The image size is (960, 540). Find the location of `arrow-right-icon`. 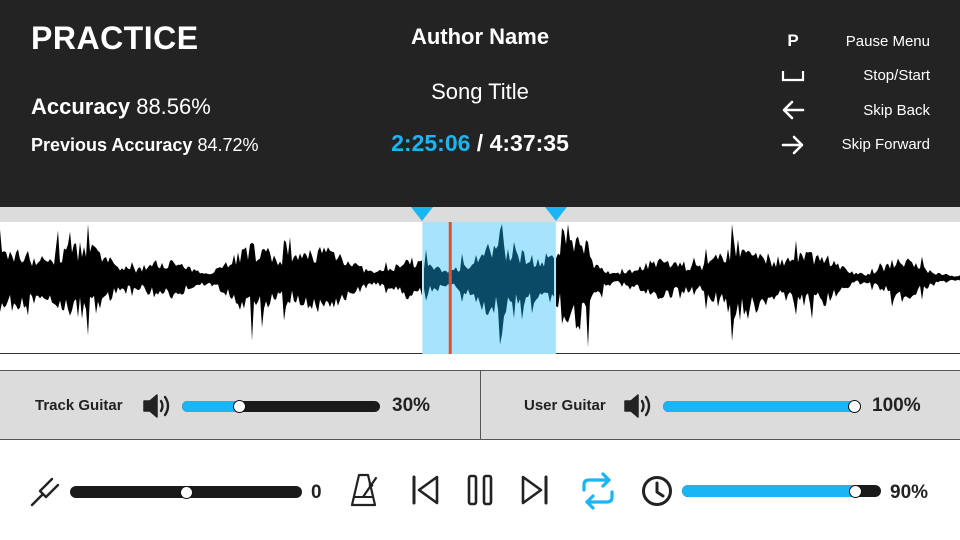

arrow-right-icon is located at coordinates (793, 145).